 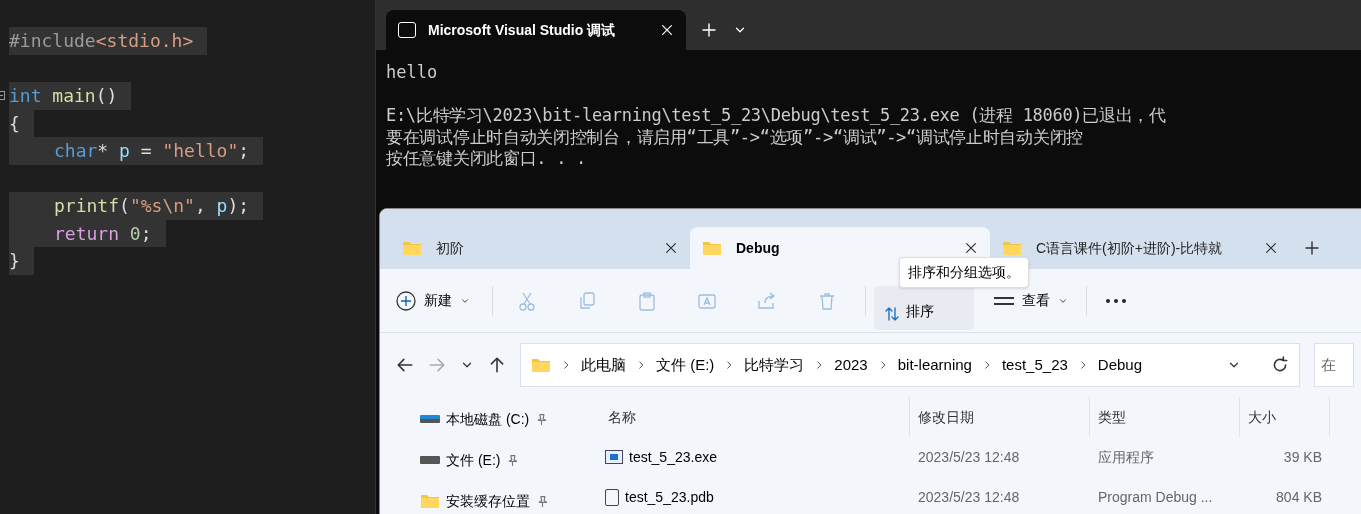 I want to click on search-field: 在, so click(x=1334, y=365).